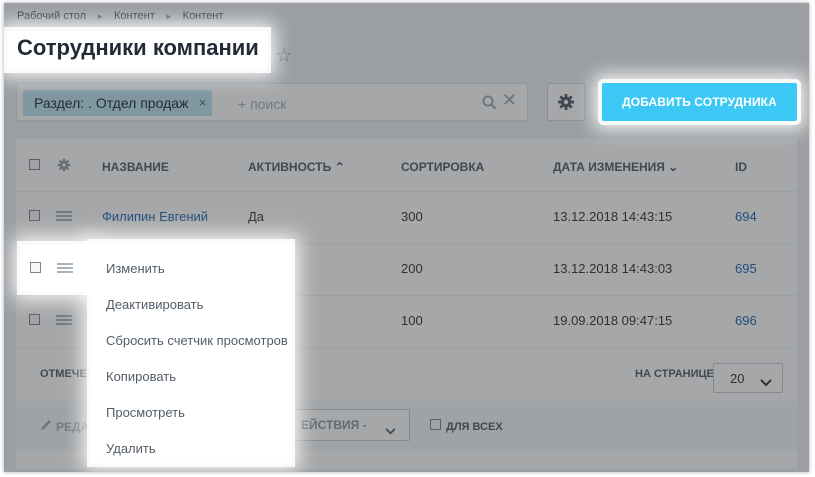  Describe the element at coordinates (412, 320) in the screenshot. I see `row-sort: 100` at that location.